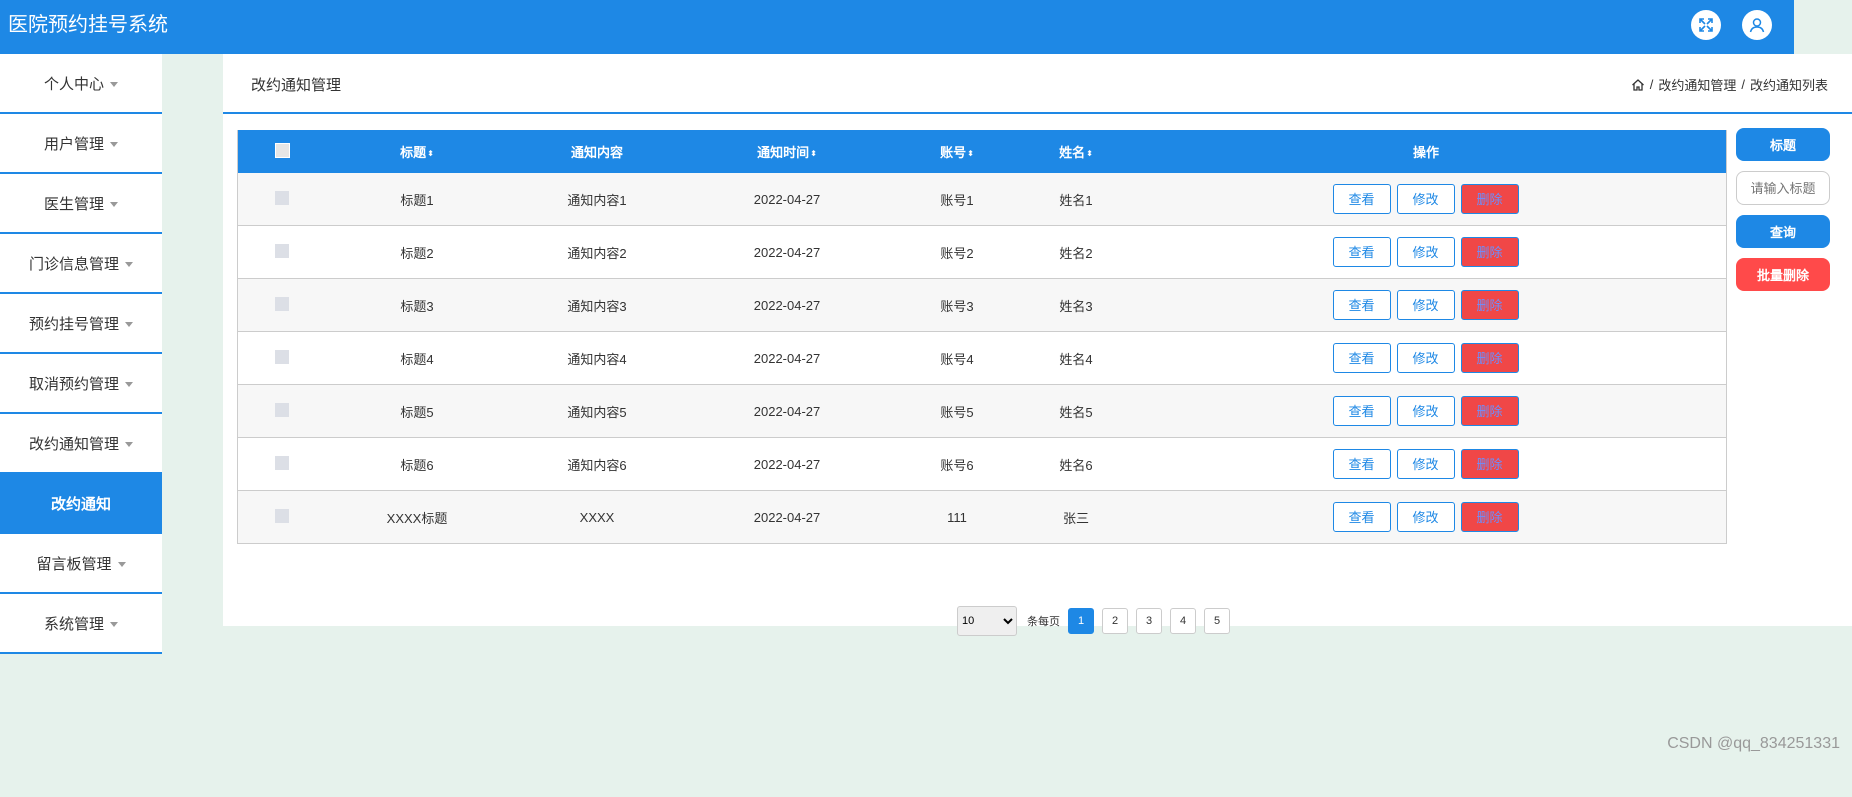  I want to click on pagination: 10 条每页 12345, so click(1093, 621).